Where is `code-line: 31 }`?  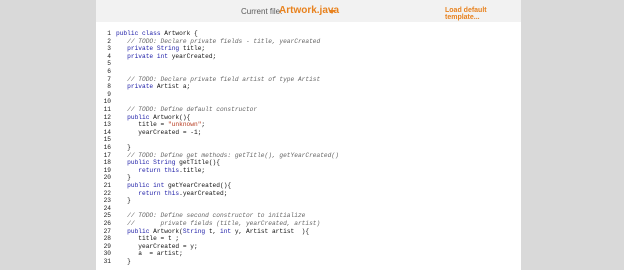
code-line: 31 } is located at coordinates (308, 262).